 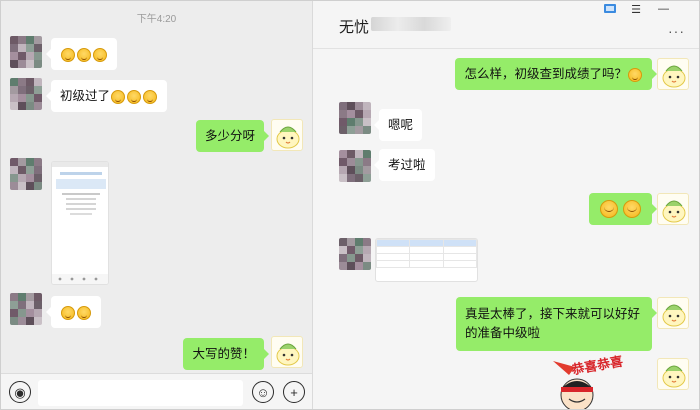 I want to click on message-text: 大写的赞！, so click(x=223, y=354).